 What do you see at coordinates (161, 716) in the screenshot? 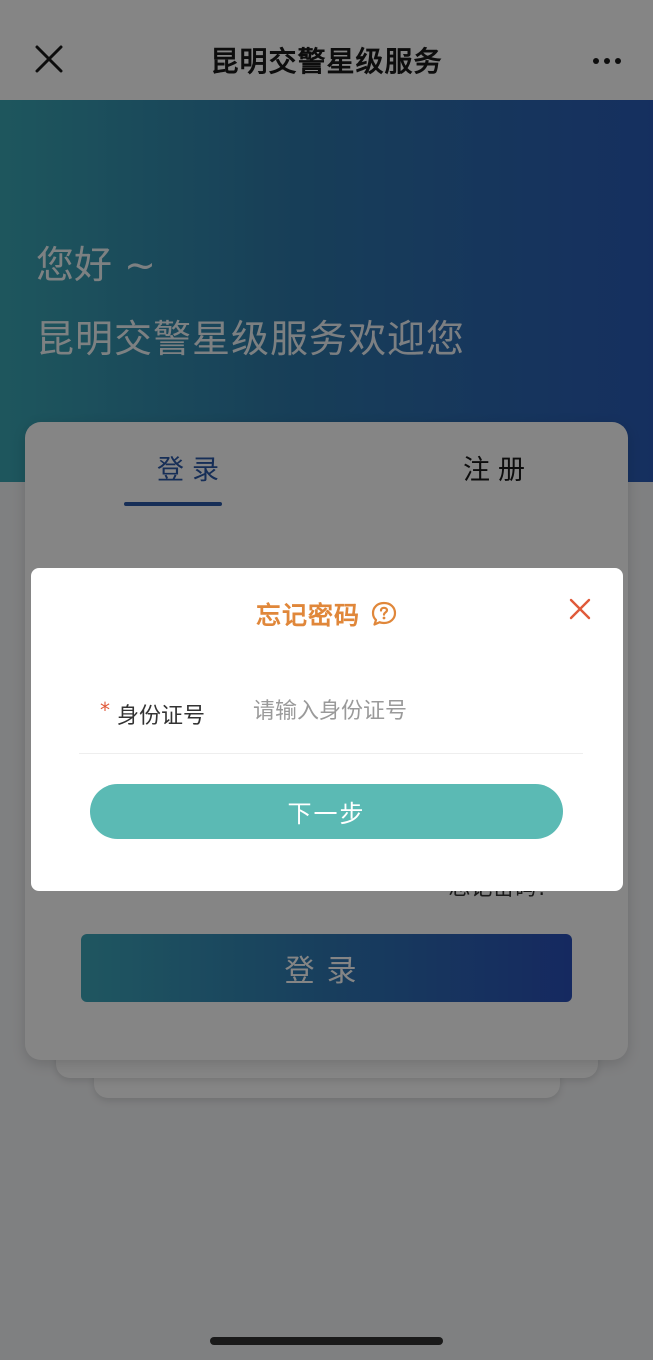
I see `id-number-label: 身份证号` at bounding box center [161, 716].